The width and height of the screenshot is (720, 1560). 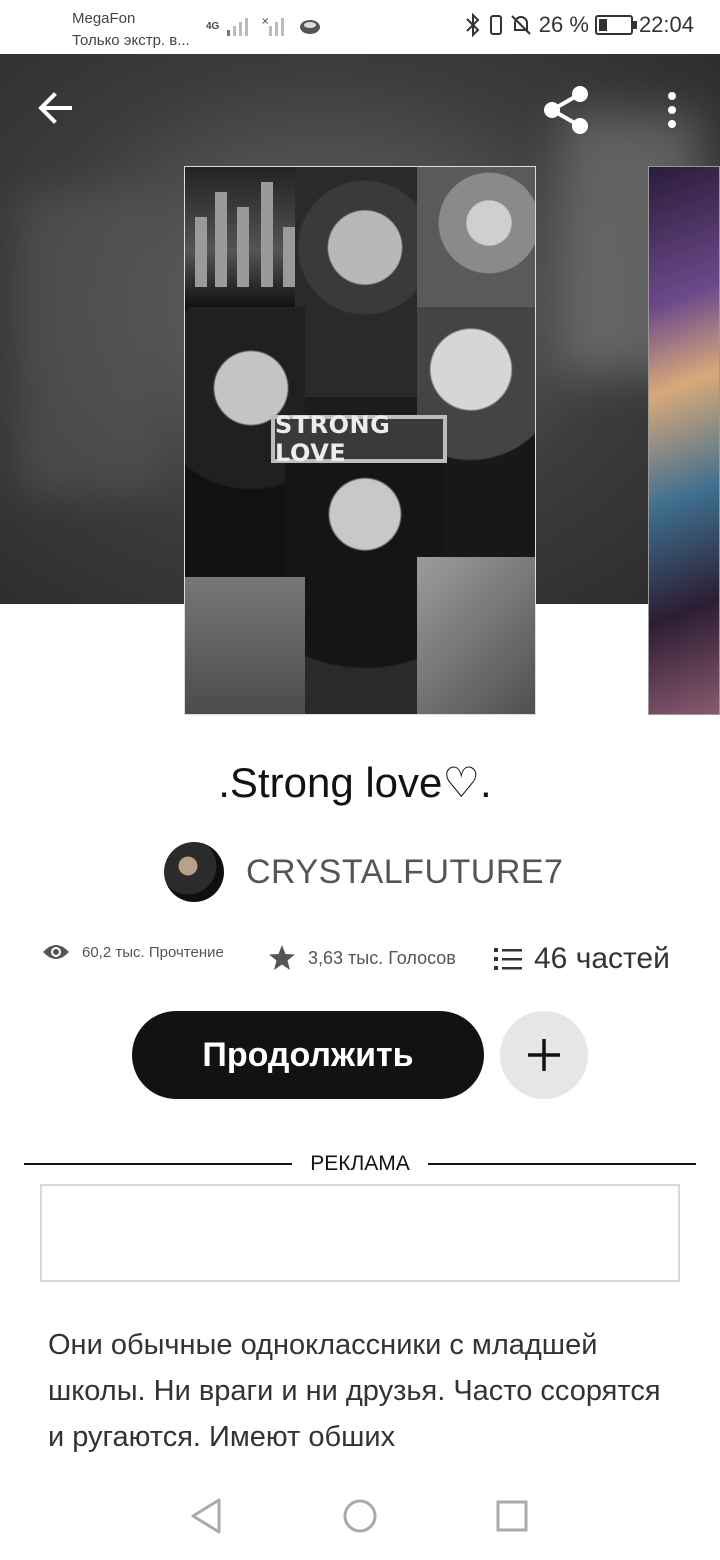 What do you see at coordinates (615, 25) in the screenshot?
I see `battery-icon` at bounding box center [615, 25].